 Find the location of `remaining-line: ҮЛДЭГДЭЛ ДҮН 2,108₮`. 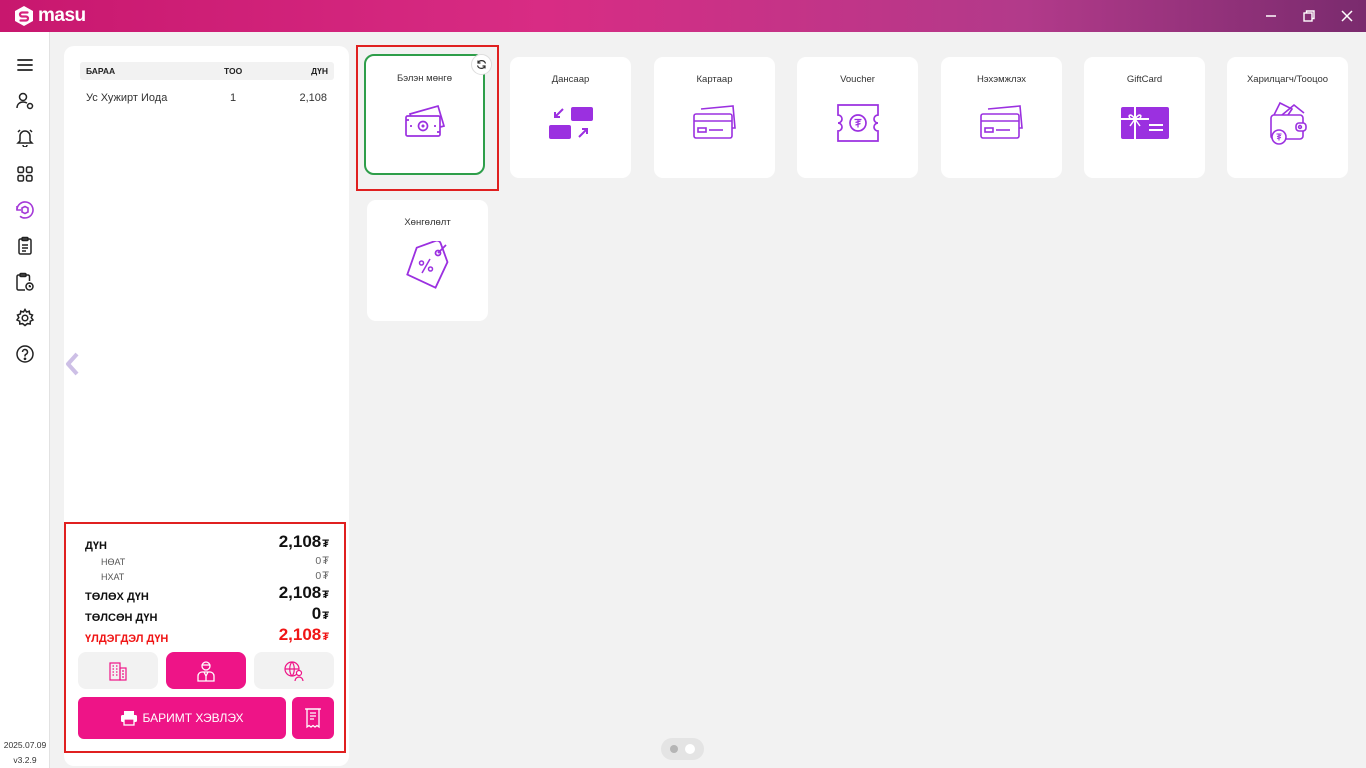

remaining-line: ҮЛДЭГДЭЛ ДҮН 2,108₮ is located at coordinates (207, 635).